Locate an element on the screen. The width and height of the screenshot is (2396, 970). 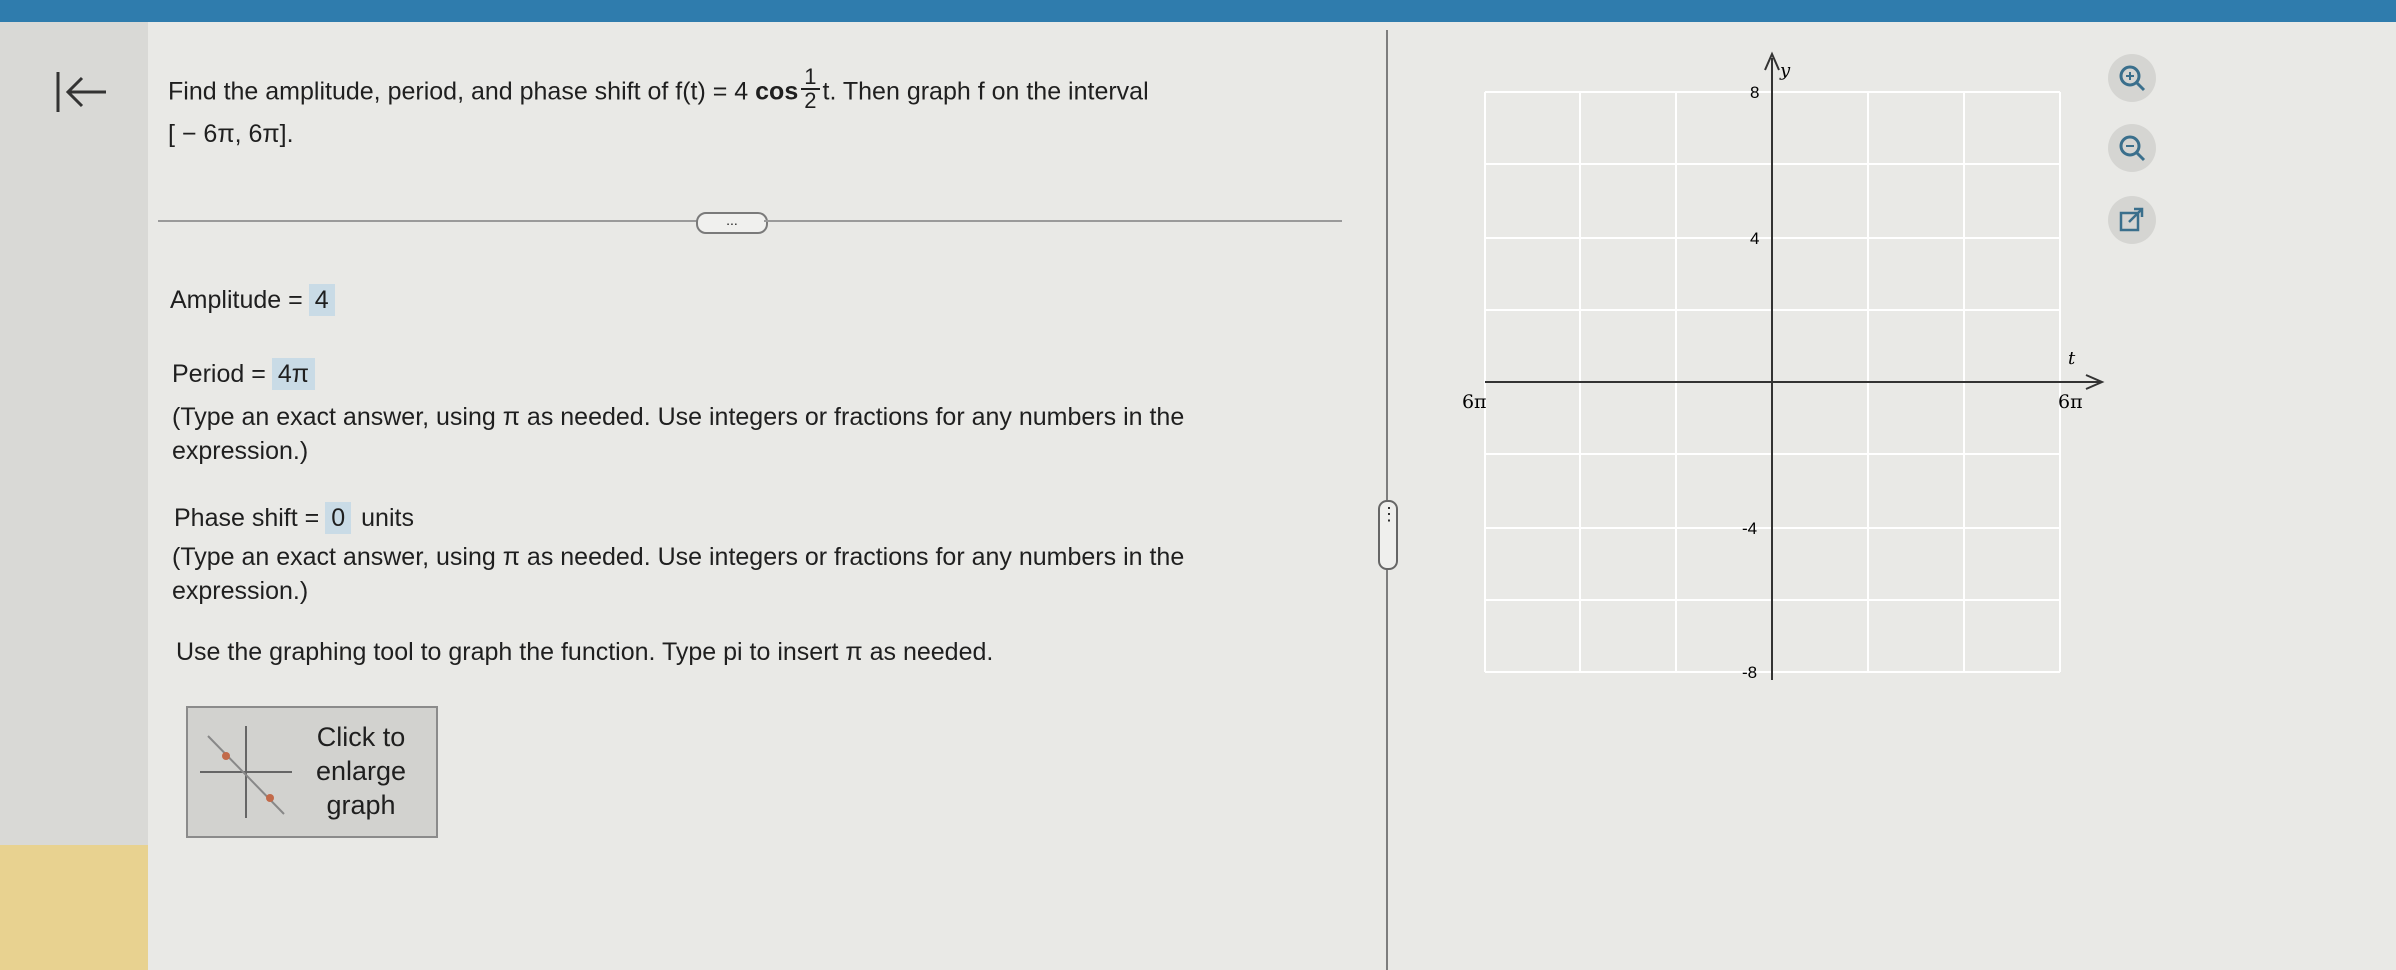
zoom-in-button is located at coordinates (2132, 78).